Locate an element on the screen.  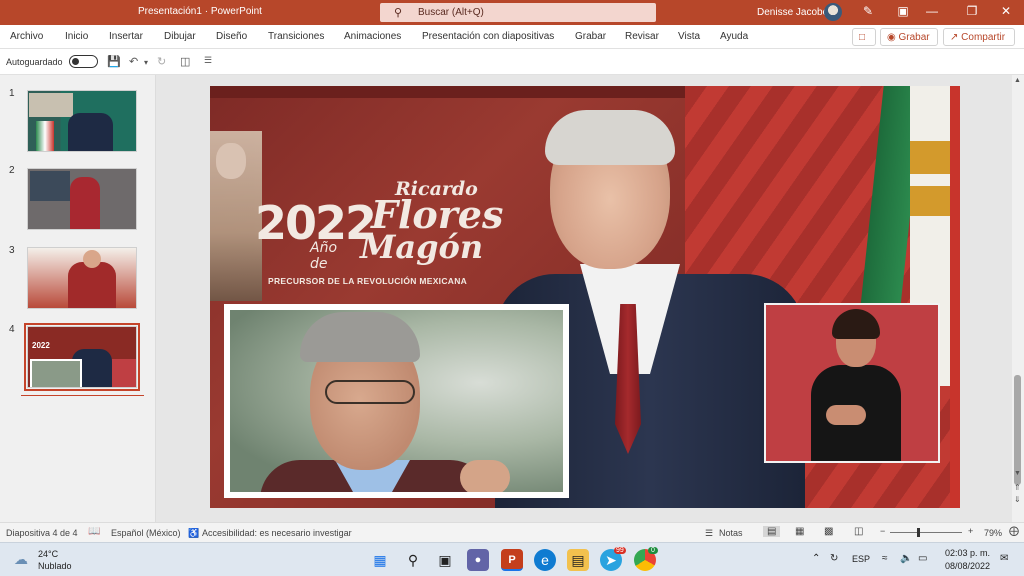
tab-dibujar: Dibujar is located at coordinates (180, 36).